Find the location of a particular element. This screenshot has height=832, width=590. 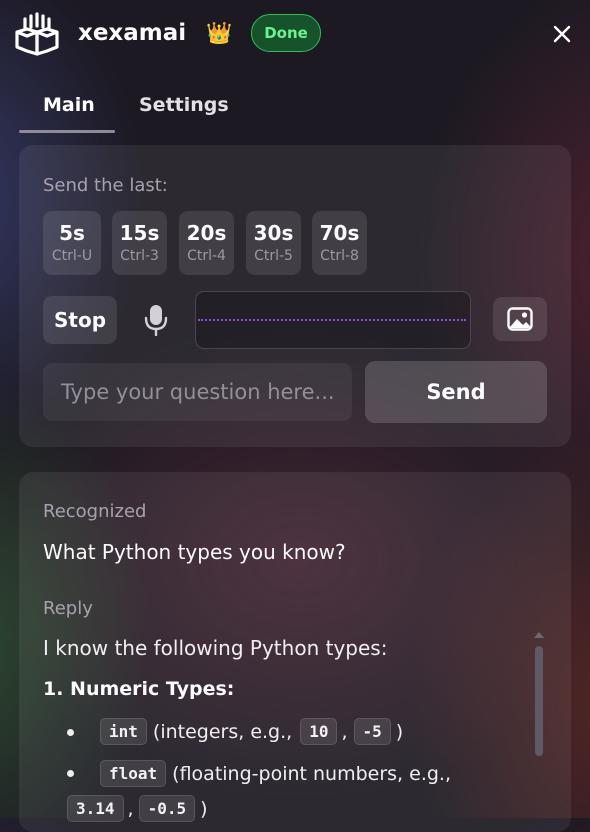

item-text: (floating-point numbers, e.g., is located at coordinates (312, 773).